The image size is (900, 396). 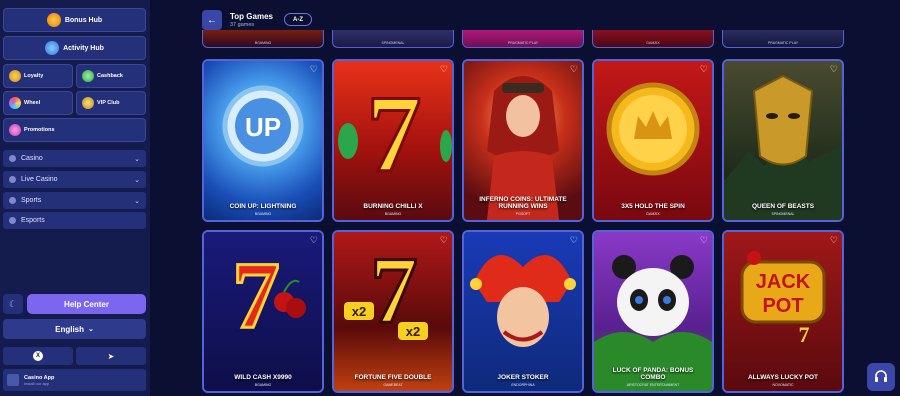 I want to click on game-provider: GAMEBEAT, so click(x=393, y=385).